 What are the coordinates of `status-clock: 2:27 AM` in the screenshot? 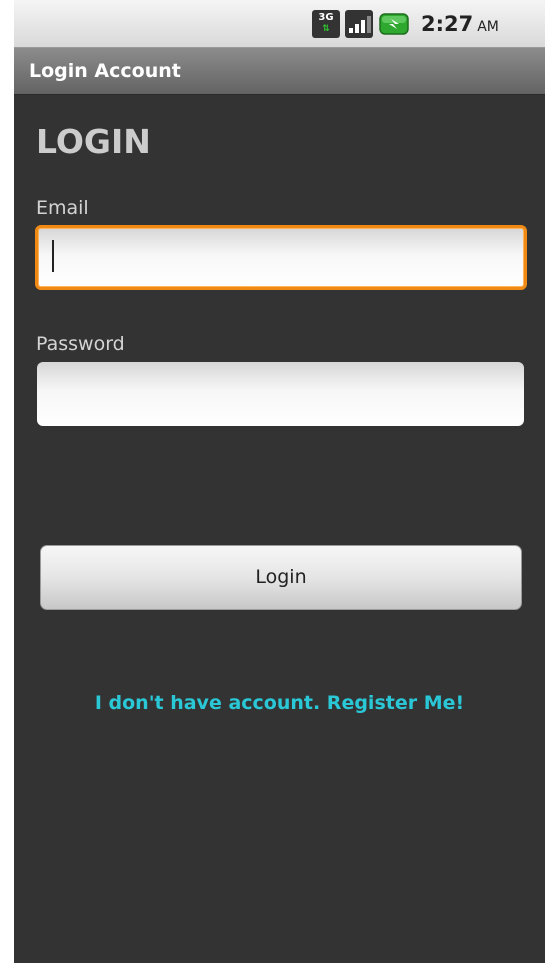 It's located at (460, 25).